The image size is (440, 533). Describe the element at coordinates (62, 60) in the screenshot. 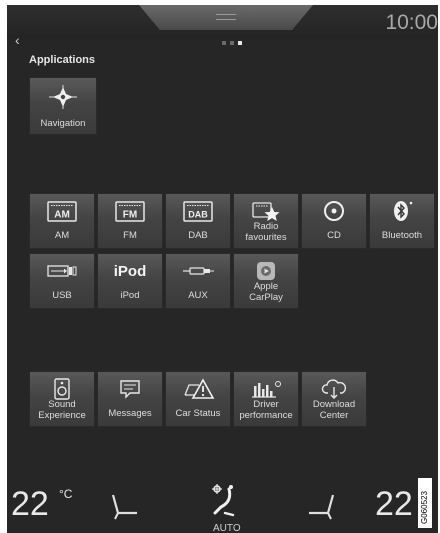

I see `section-title: Applications` at that location.